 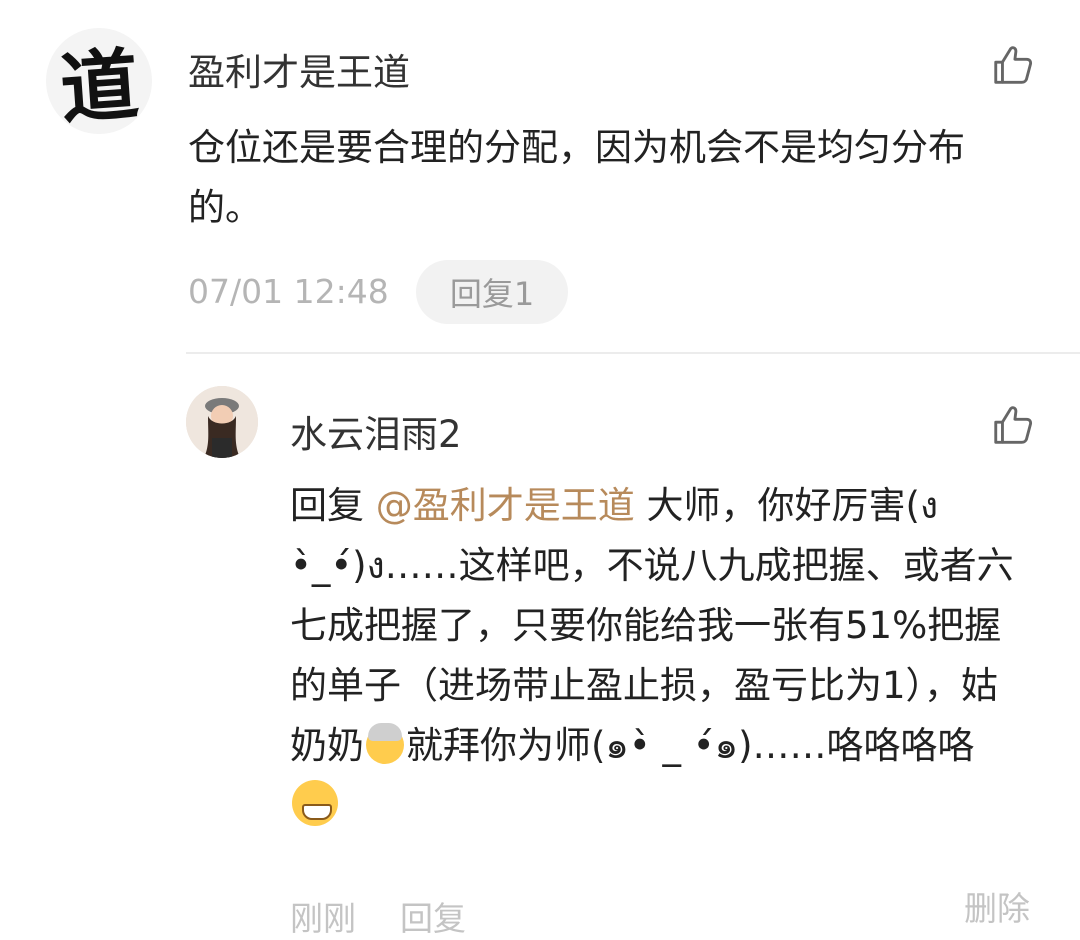 What do you see at coordinates (376, 431) in the screenshot?
I see `replier-username: 水云泪雨2` at bounding box center [376, 431].